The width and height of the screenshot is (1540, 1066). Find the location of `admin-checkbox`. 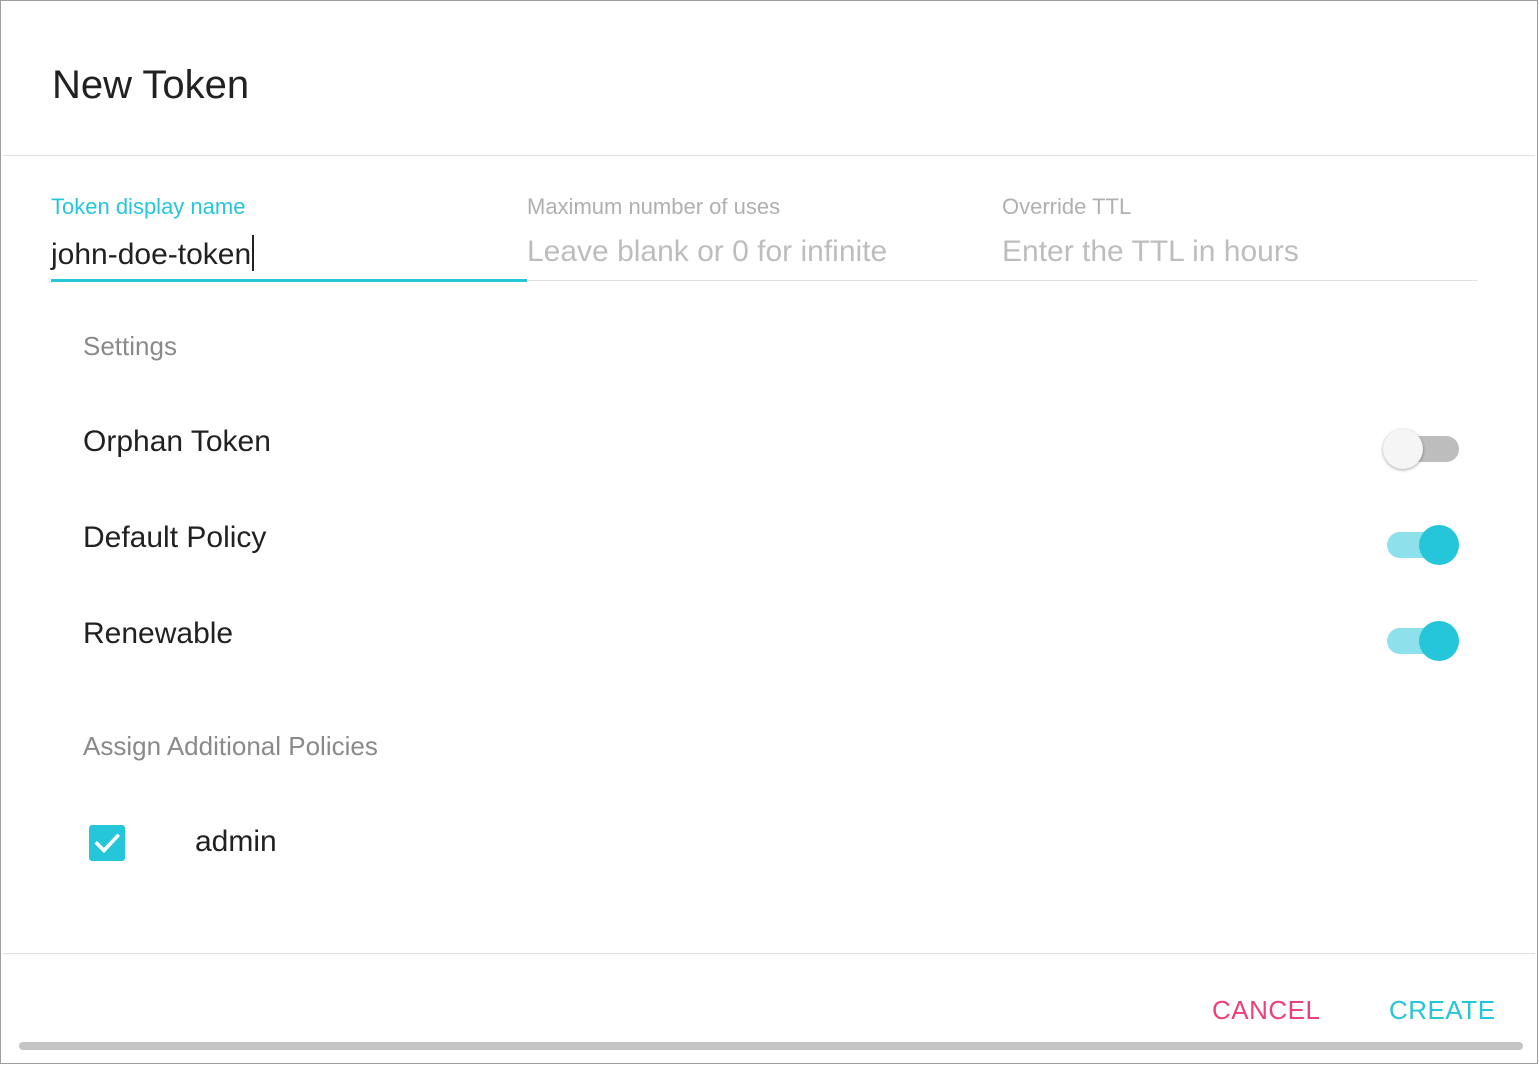

admin-checkbox is located at coordinates (107, 843).